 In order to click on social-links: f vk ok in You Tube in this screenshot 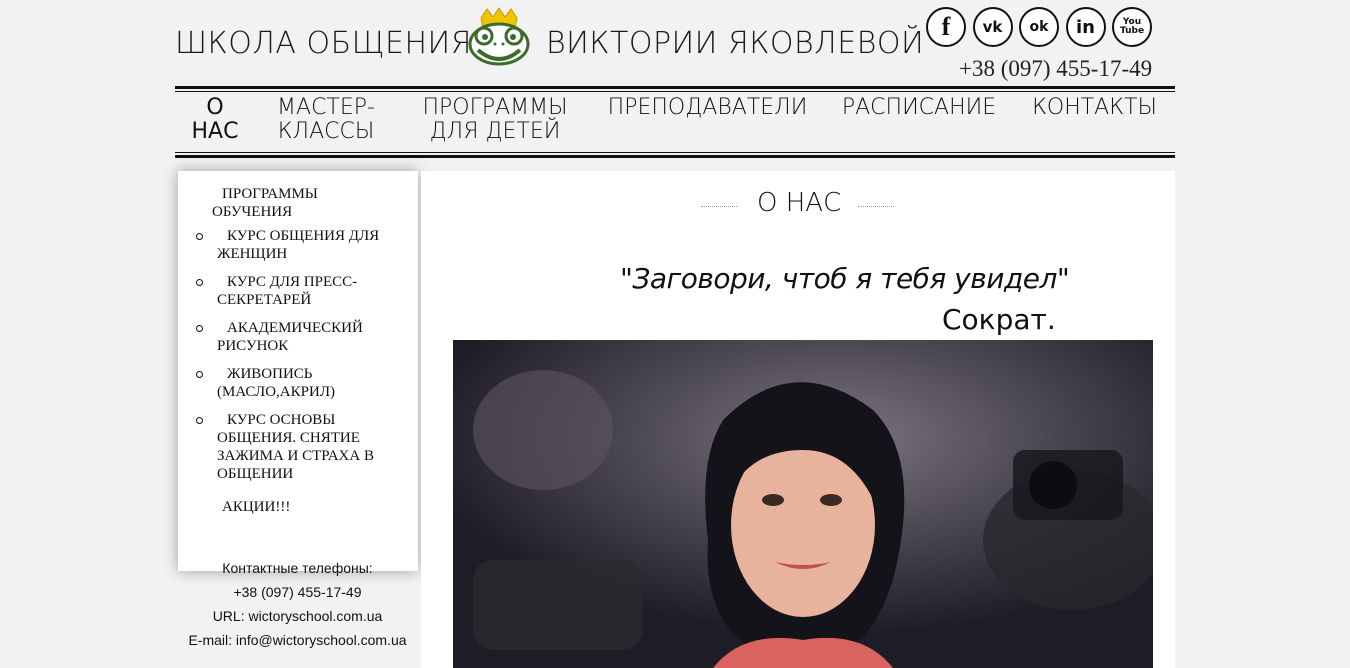, I will do `click(1046, 29)`.